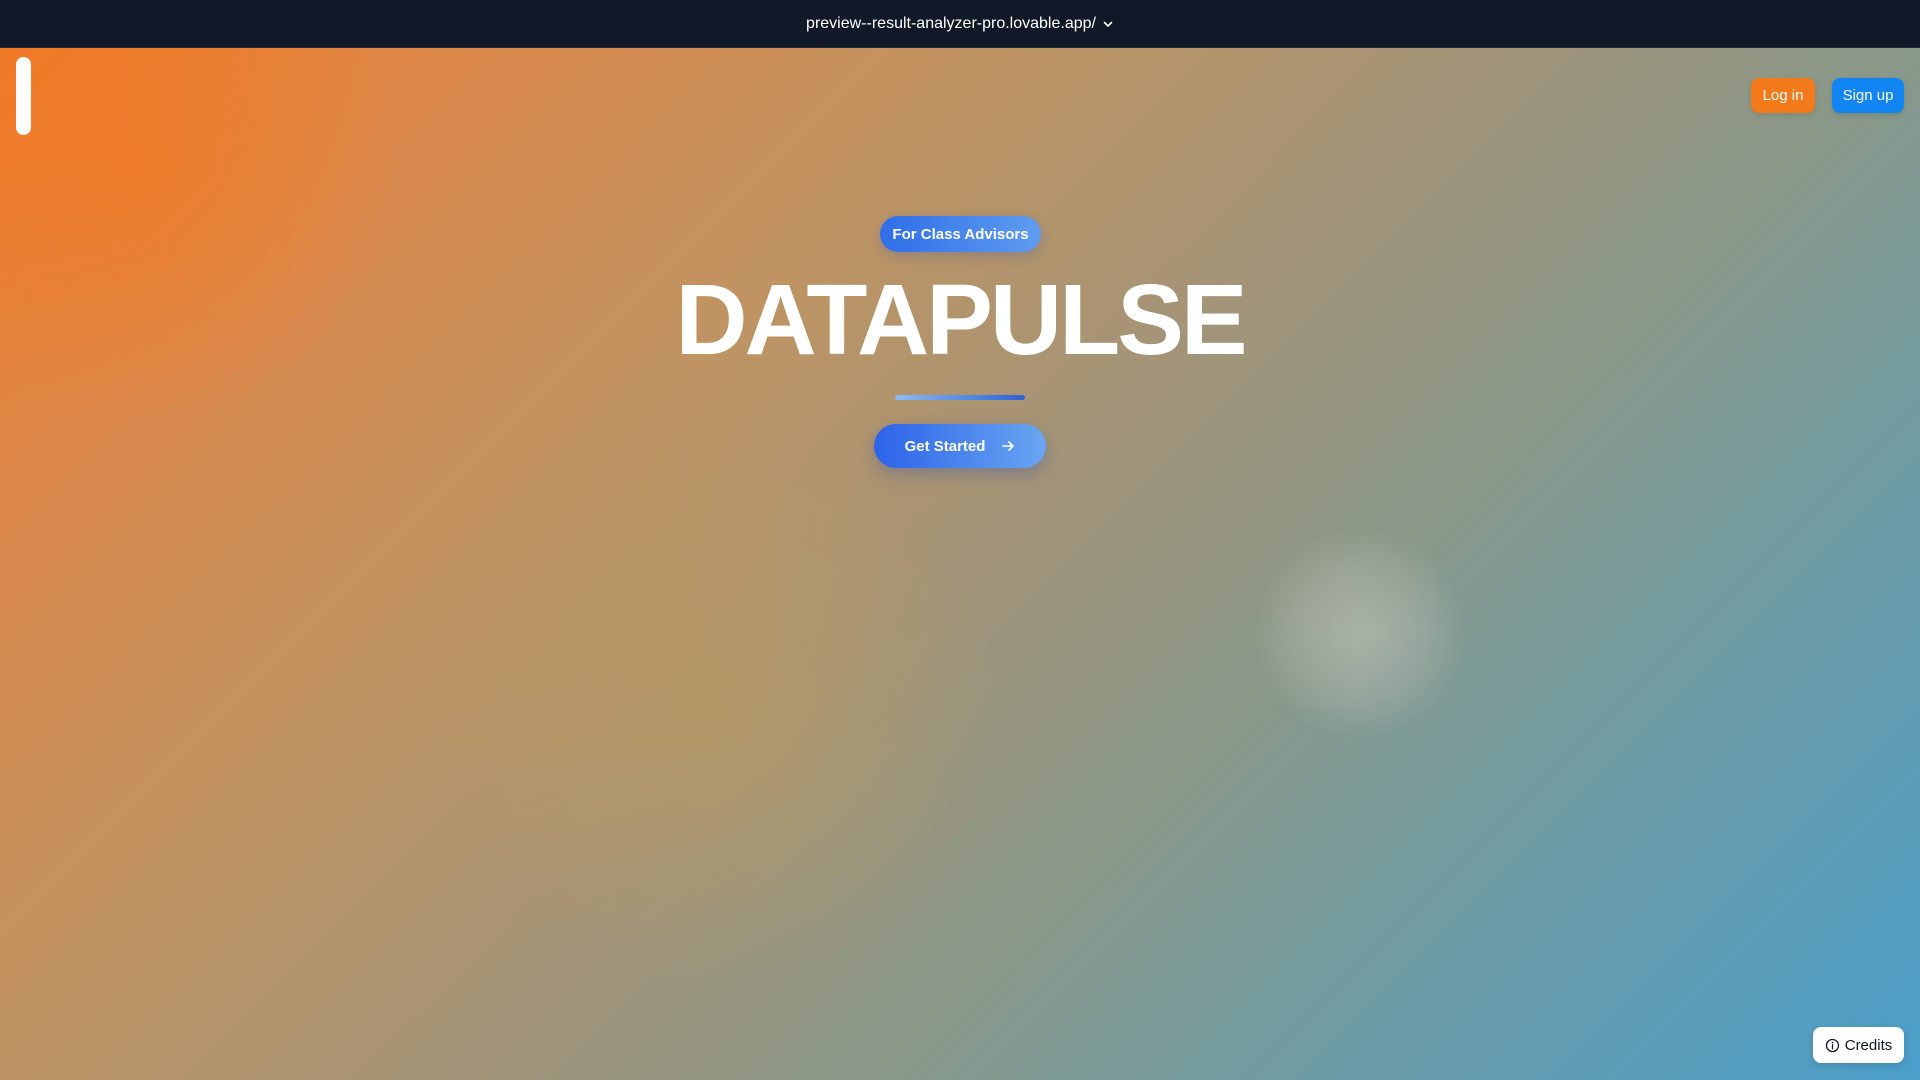  I want to click on title-divider, so click(960, 397).